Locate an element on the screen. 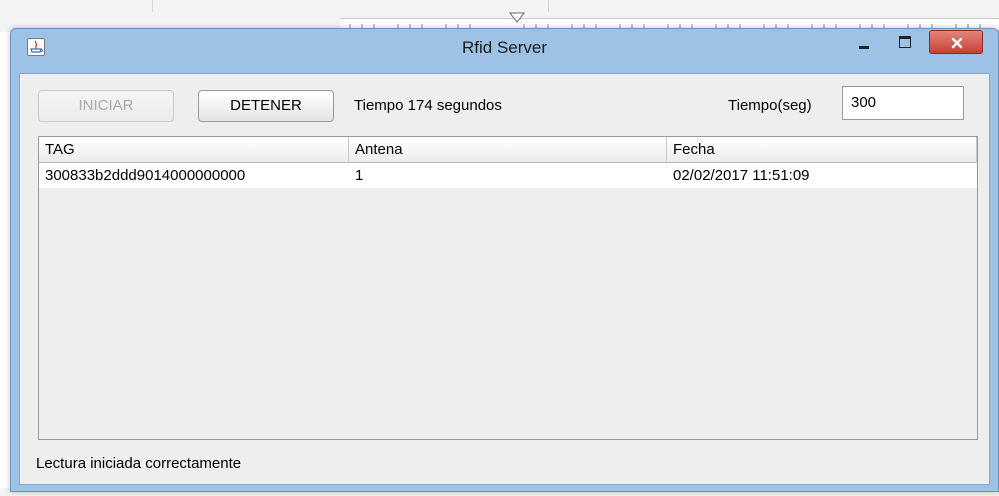 The image size is (999, 496). stop-button: DETENER is located at coordinates (266, 106).